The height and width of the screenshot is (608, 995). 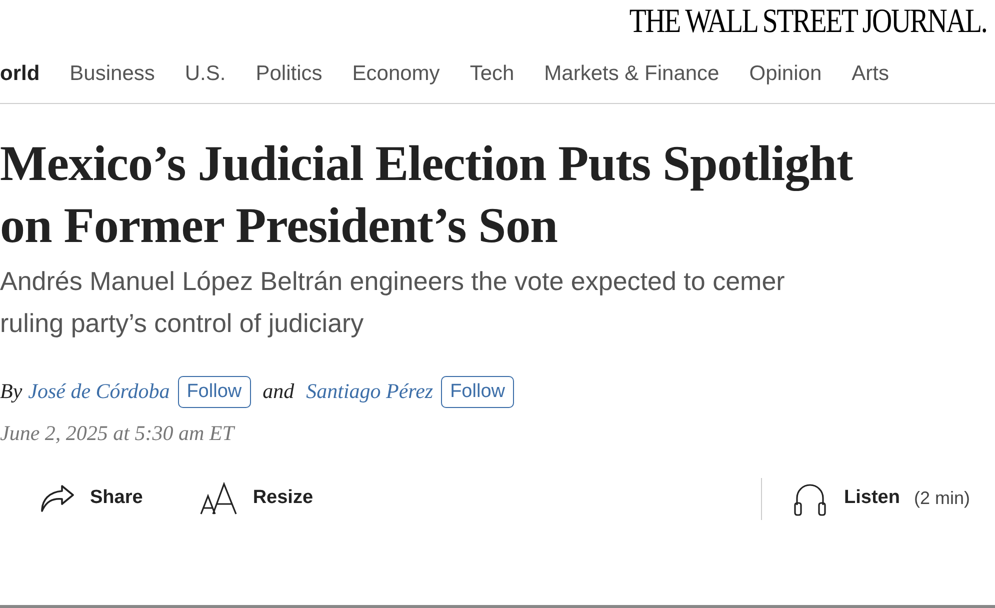 What do you see at coordinates (256, 499) in the screenshot?
I see `resize-button: Resize` at bounding box center [256, 499].